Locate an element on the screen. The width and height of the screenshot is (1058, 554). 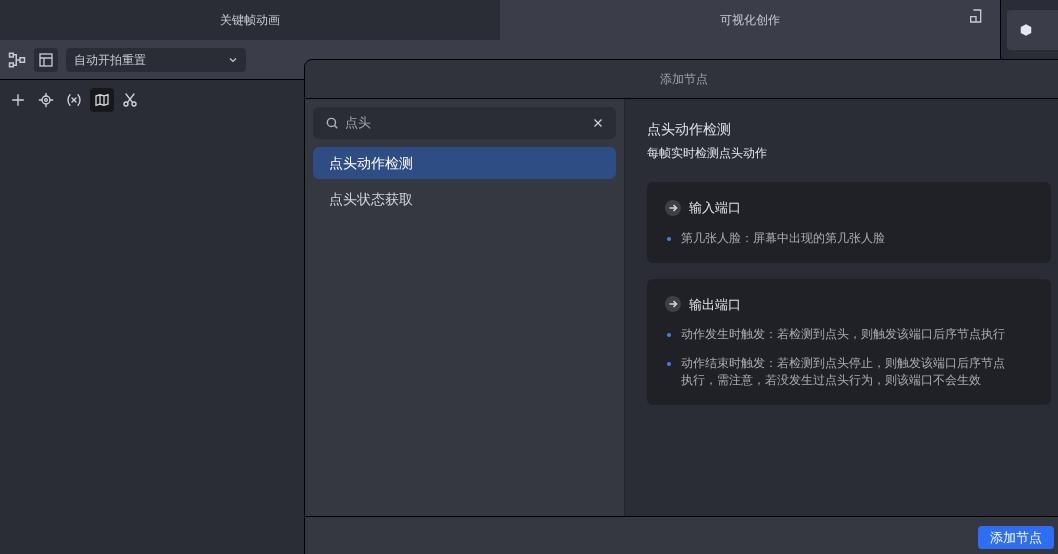
variable-icon is located at coordinates (74, 100).